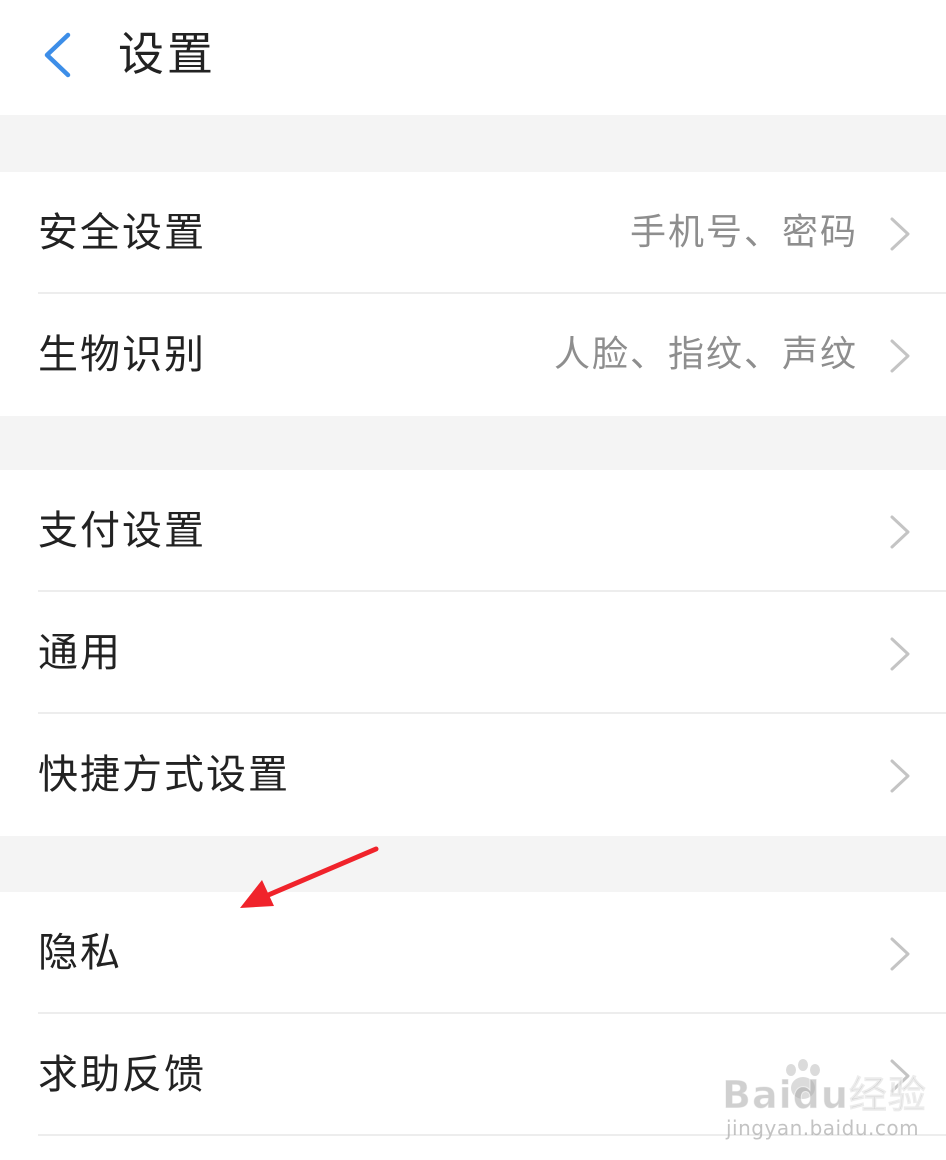 This screenshot has width=946, height=1160. What do you see at coordinates (122, 355) in the screenshot?
I see `row-label: 生物识别` at bounding box center [122, 355].